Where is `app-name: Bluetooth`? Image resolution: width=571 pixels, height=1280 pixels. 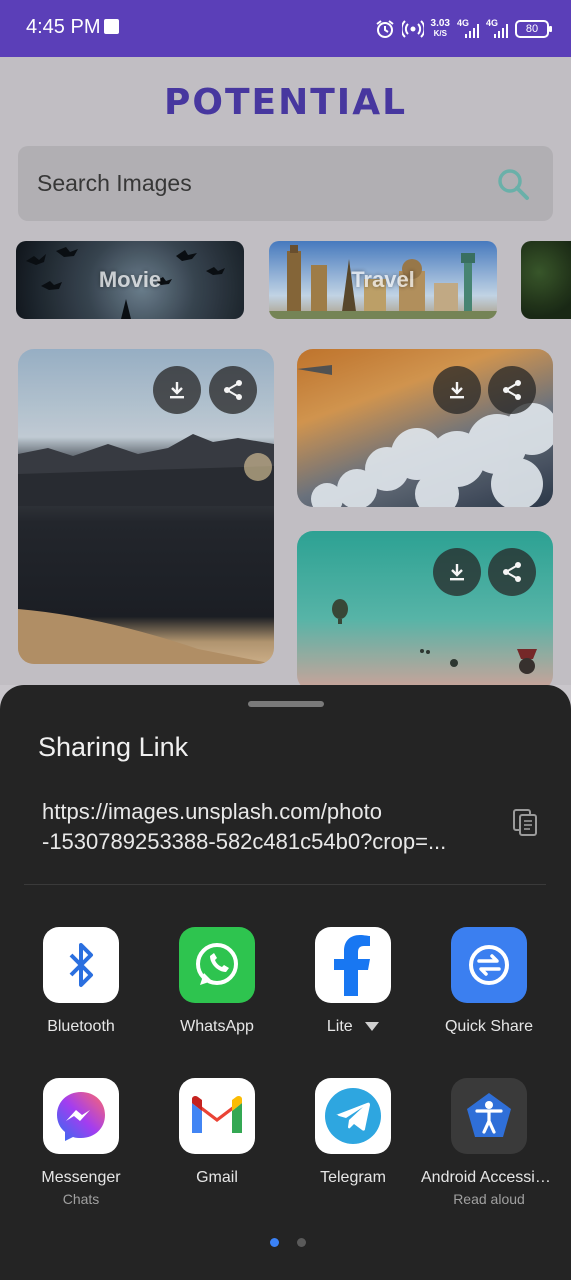 app-name: Bluetooth is located at coordinates (81, 1026).